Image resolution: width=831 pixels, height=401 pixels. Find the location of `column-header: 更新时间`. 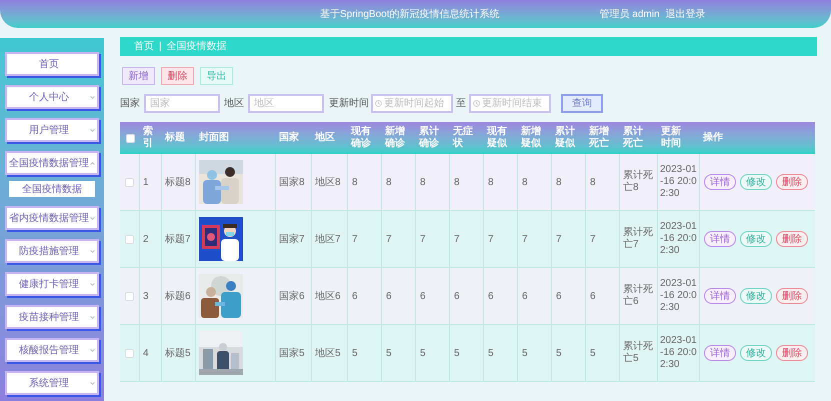

column-header: 更新时间 is located at coordinates (671, 138).